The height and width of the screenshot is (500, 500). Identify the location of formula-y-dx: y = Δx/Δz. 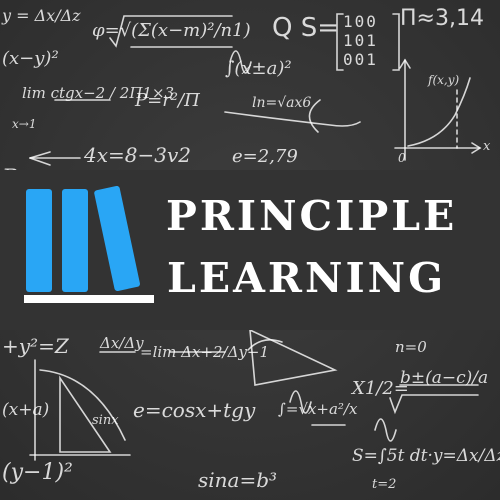
(41, 15).